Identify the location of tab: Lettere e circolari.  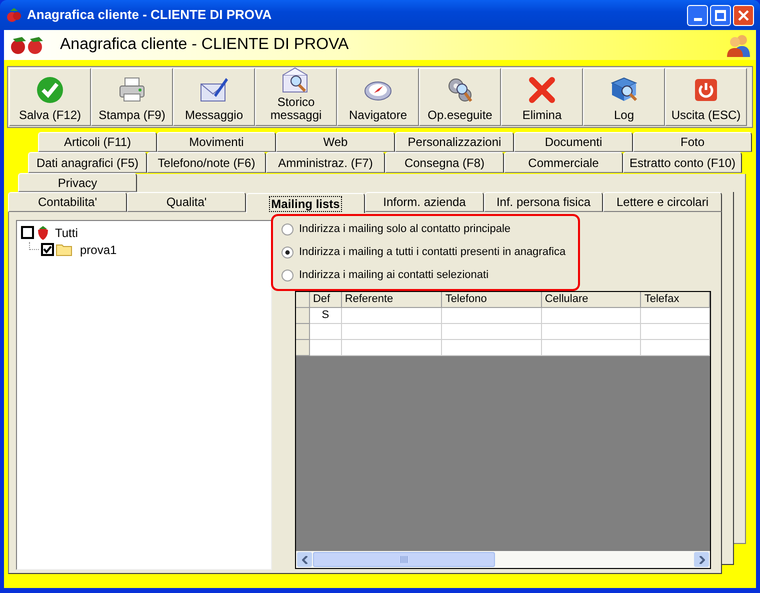
(662, 202).